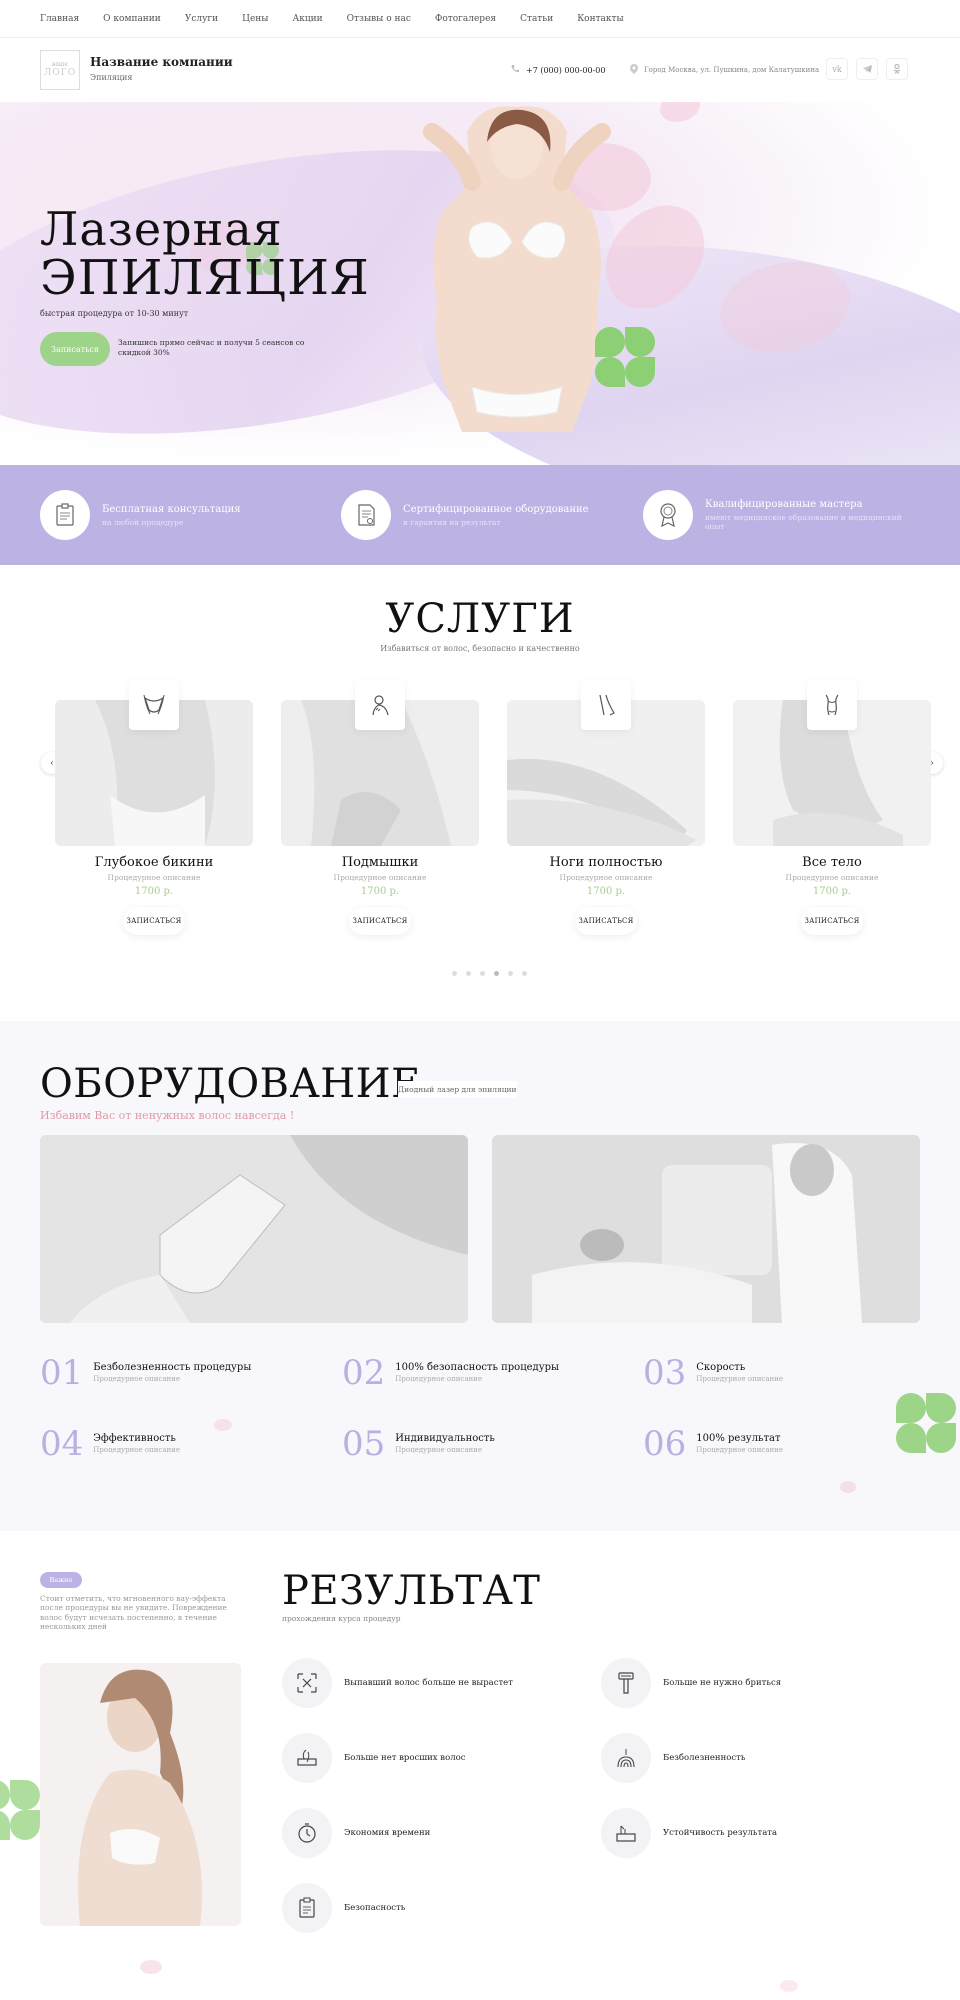 This screenshot has width=960, height=2000. Describe the element at coordinates (343, 1908) in the screenshot. I see `result-item: Безопасность` at that location.